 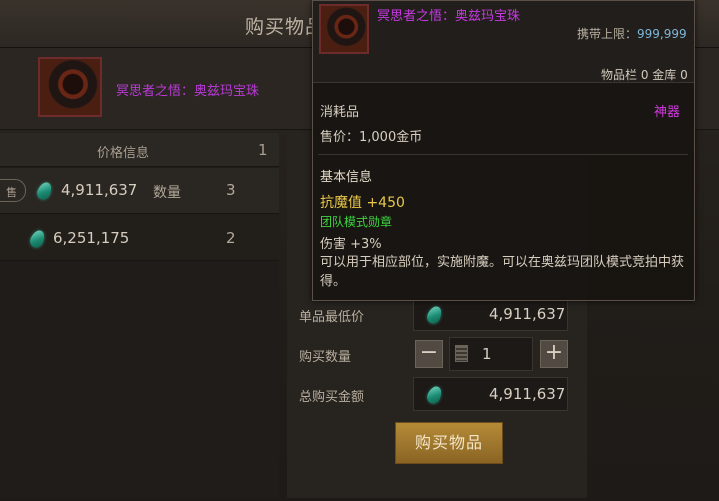 I want to click on inventory-count: 物品栏 0 金库 0, so click(x=644, y=75).